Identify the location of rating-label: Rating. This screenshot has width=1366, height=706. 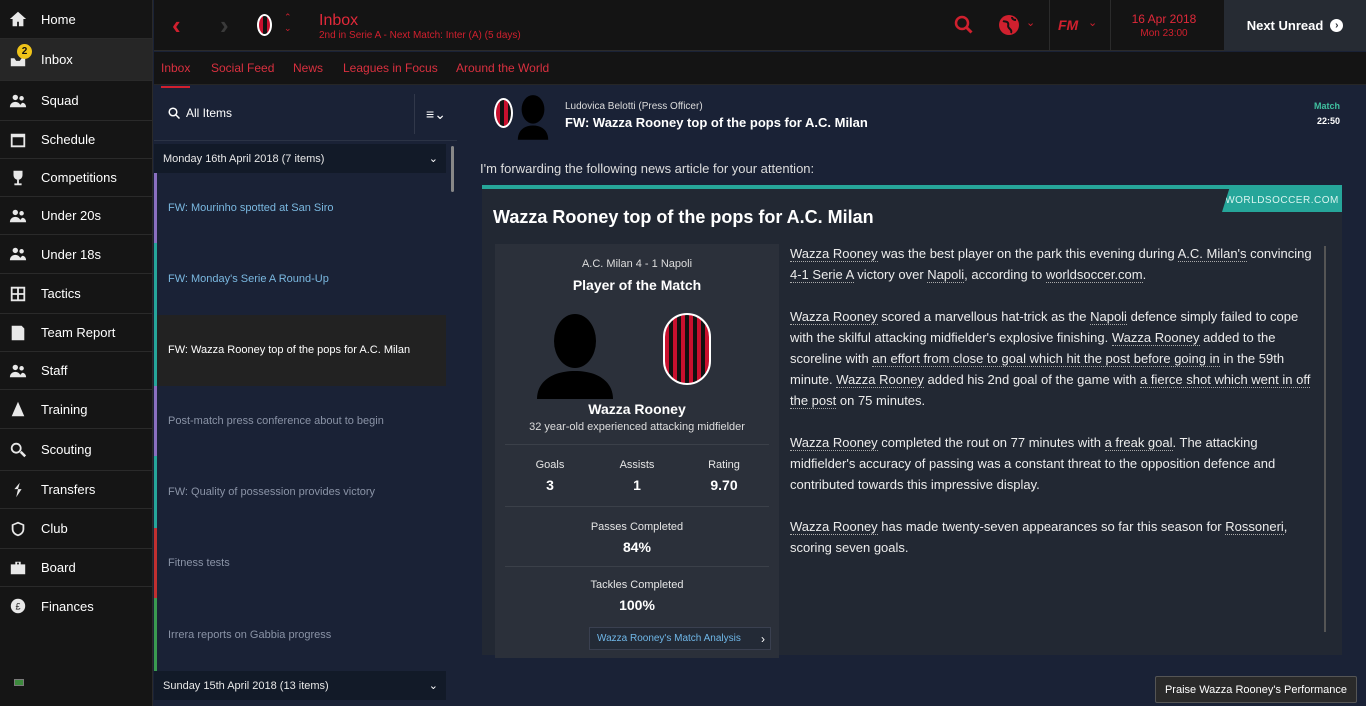
(724, 465).